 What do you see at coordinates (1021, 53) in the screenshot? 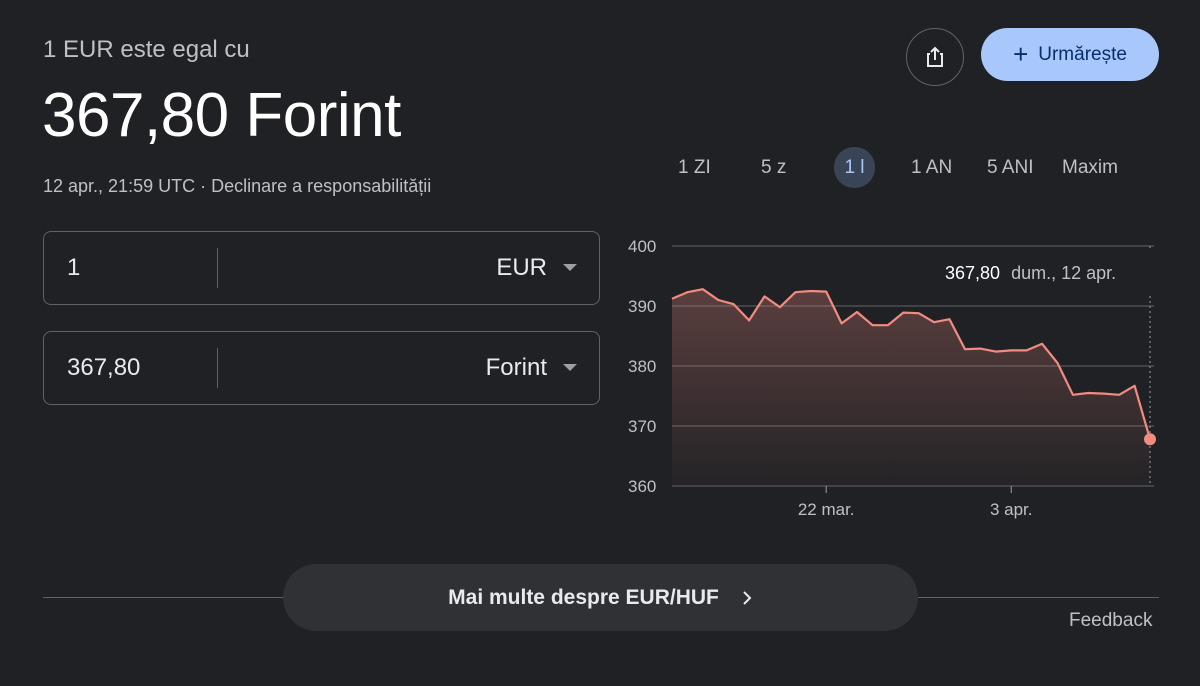
I see `plus-icon: +` at bounding box center [1021, 53].